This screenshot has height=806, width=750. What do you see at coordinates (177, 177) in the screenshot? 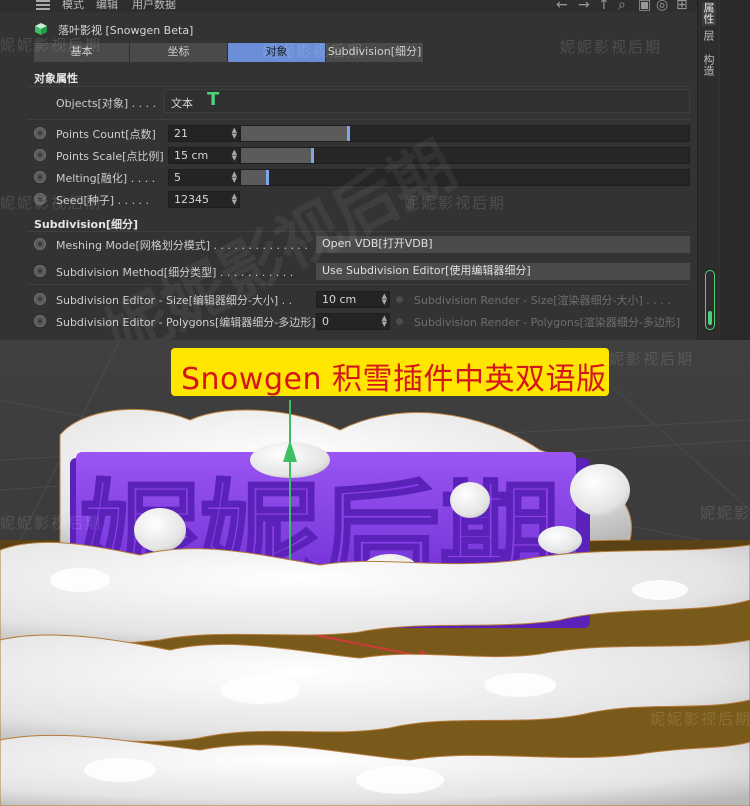
I see `param-value: 5` at bounding box center [177, 177].